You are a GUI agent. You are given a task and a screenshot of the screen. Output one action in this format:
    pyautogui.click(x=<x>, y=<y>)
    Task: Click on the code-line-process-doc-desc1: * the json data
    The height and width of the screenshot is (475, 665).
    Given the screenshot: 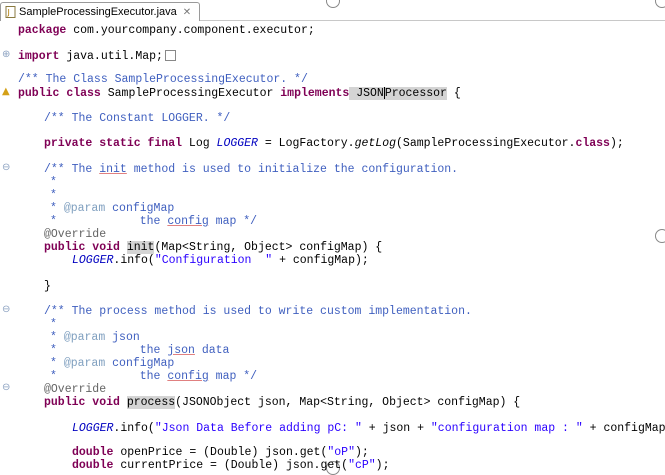 What is the action you would take?
    pyautogui.click(x=140, y=350)
    